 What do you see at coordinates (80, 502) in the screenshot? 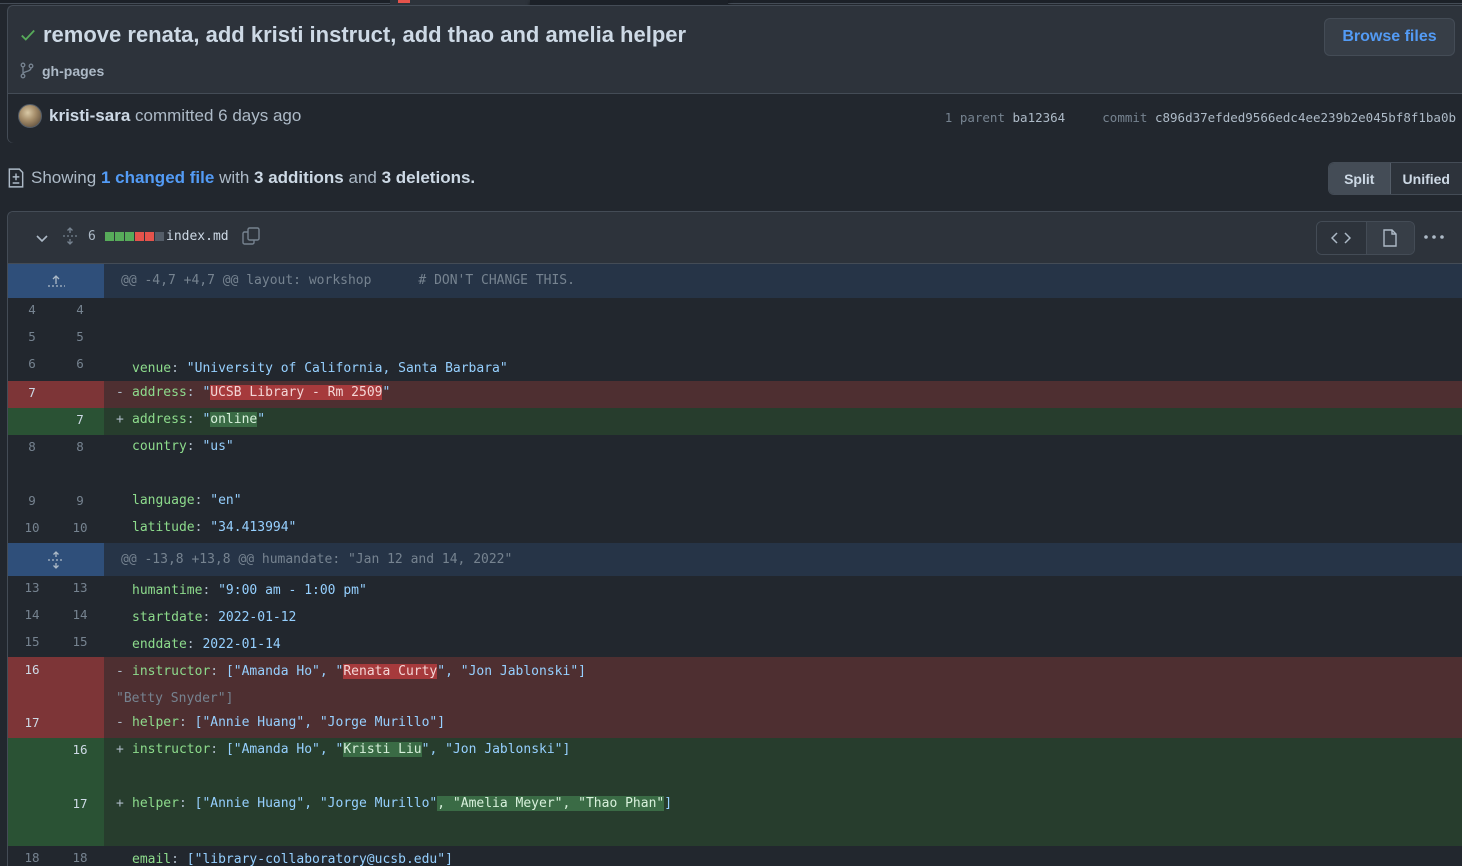
I see `new-line-number: 9` at bounding box center [80, 502].